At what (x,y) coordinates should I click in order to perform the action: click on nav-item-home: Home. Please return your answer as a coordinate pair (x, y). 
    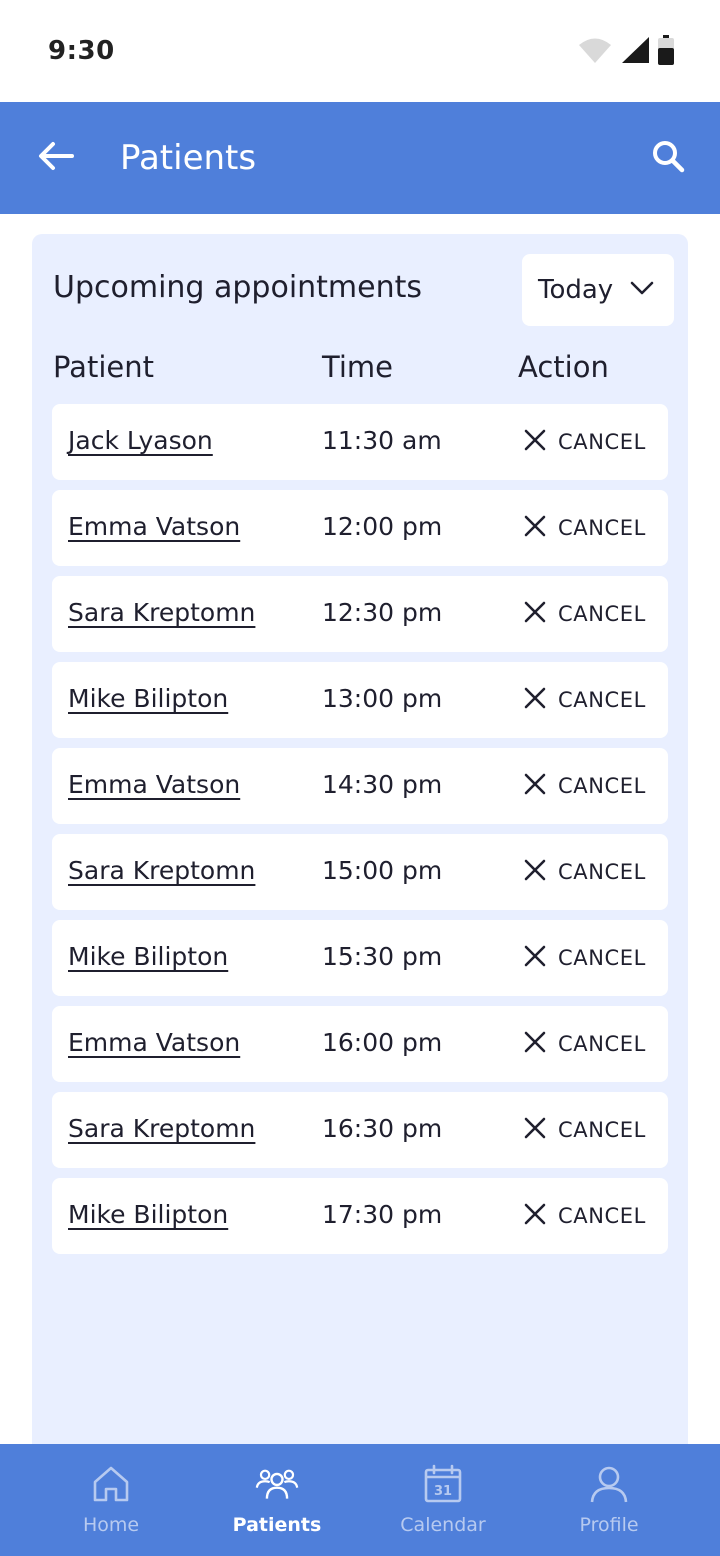
    Looking at the image, I should click on (111, 1500).